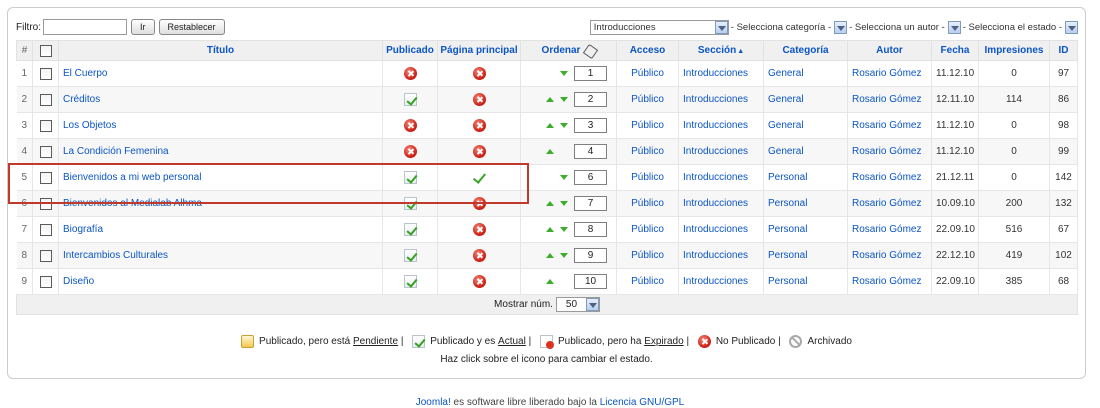 This screenshot has height=408, width=1100. What do you see at coordinates (78, 281) in the screenshot?
I see `row-title-link: Diseño` at bounding box center [78, 281].